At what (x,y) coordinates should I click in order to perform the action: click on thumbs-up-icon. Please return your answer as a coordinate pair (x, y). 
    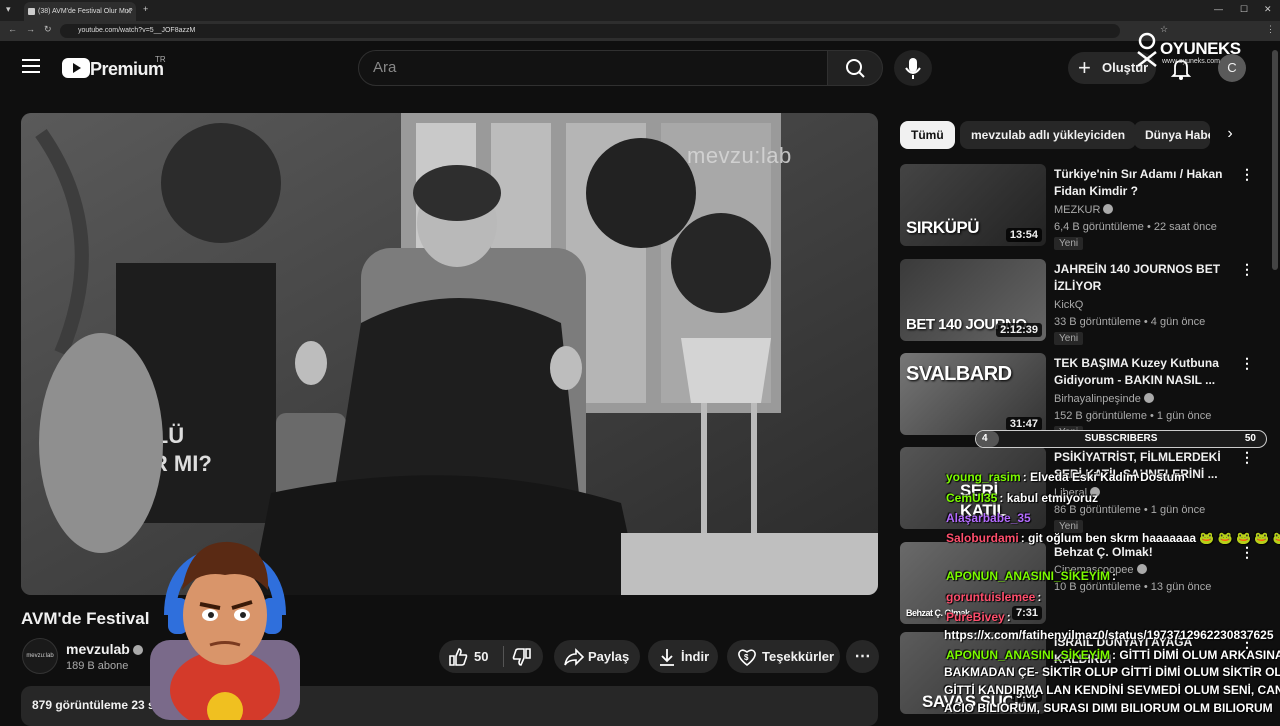
    Looking at the image, I should click on (458, 657).